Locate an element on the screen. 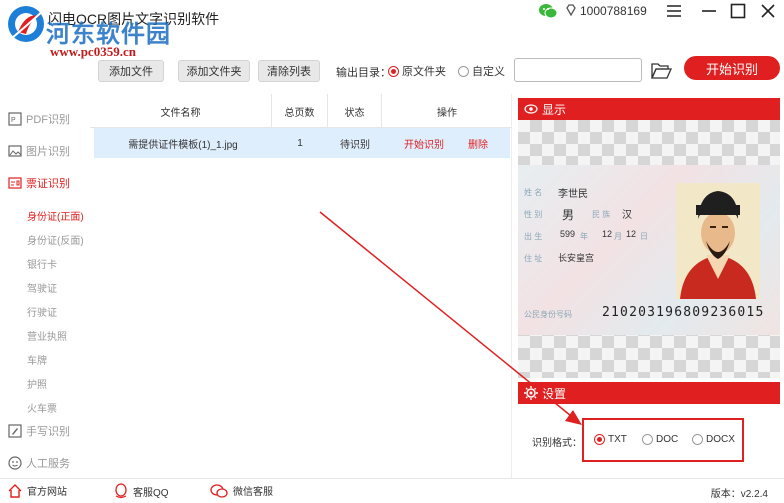  card-year-label: 年 is located at coordinates (584, 236).